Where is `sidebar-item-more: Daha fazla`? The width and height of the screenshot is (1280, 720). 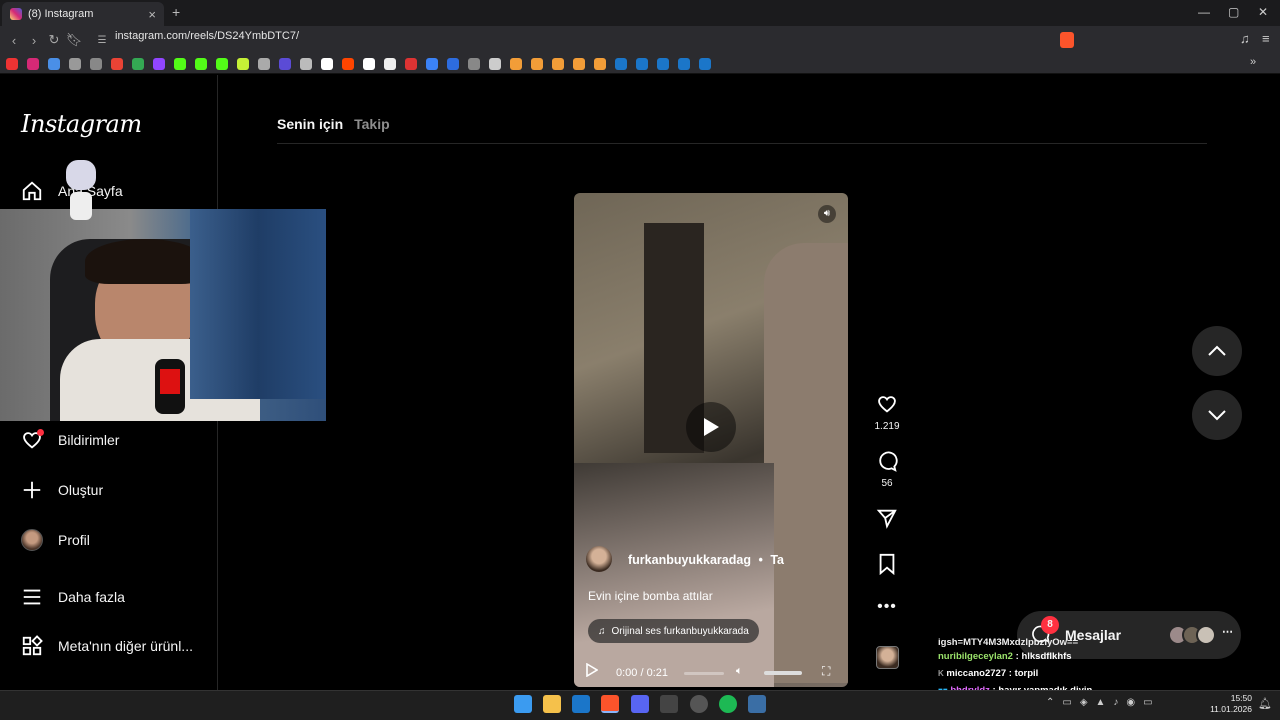
sidebar-item-more: Daha fazla is located at coordinates (115, 597).